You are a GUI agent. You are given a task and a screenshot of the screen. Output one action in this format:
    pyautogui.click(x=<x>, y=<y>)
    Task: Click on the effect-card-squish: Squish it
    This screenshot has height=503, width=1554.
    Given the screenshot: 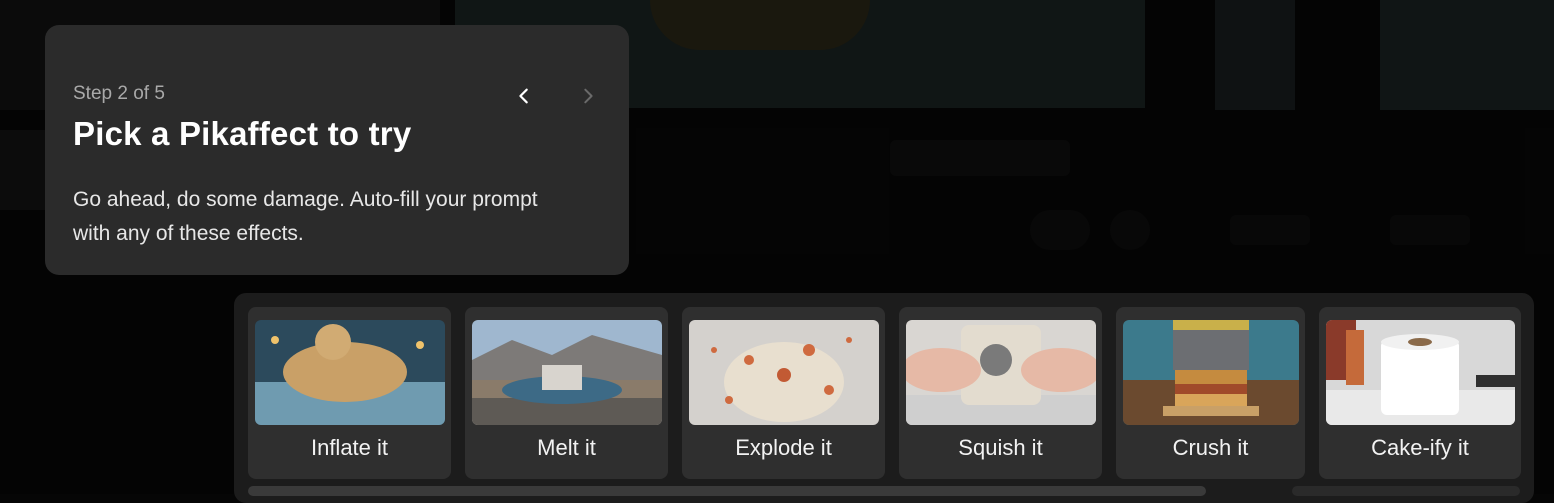 What is the action you would take?
    pyautogui.click(x=1000, y=393)
    